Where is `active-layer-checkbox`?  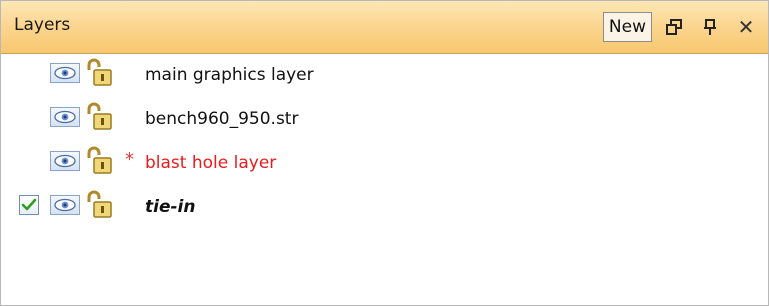 active-layer-checkbox is located at coordinates (29, 205).